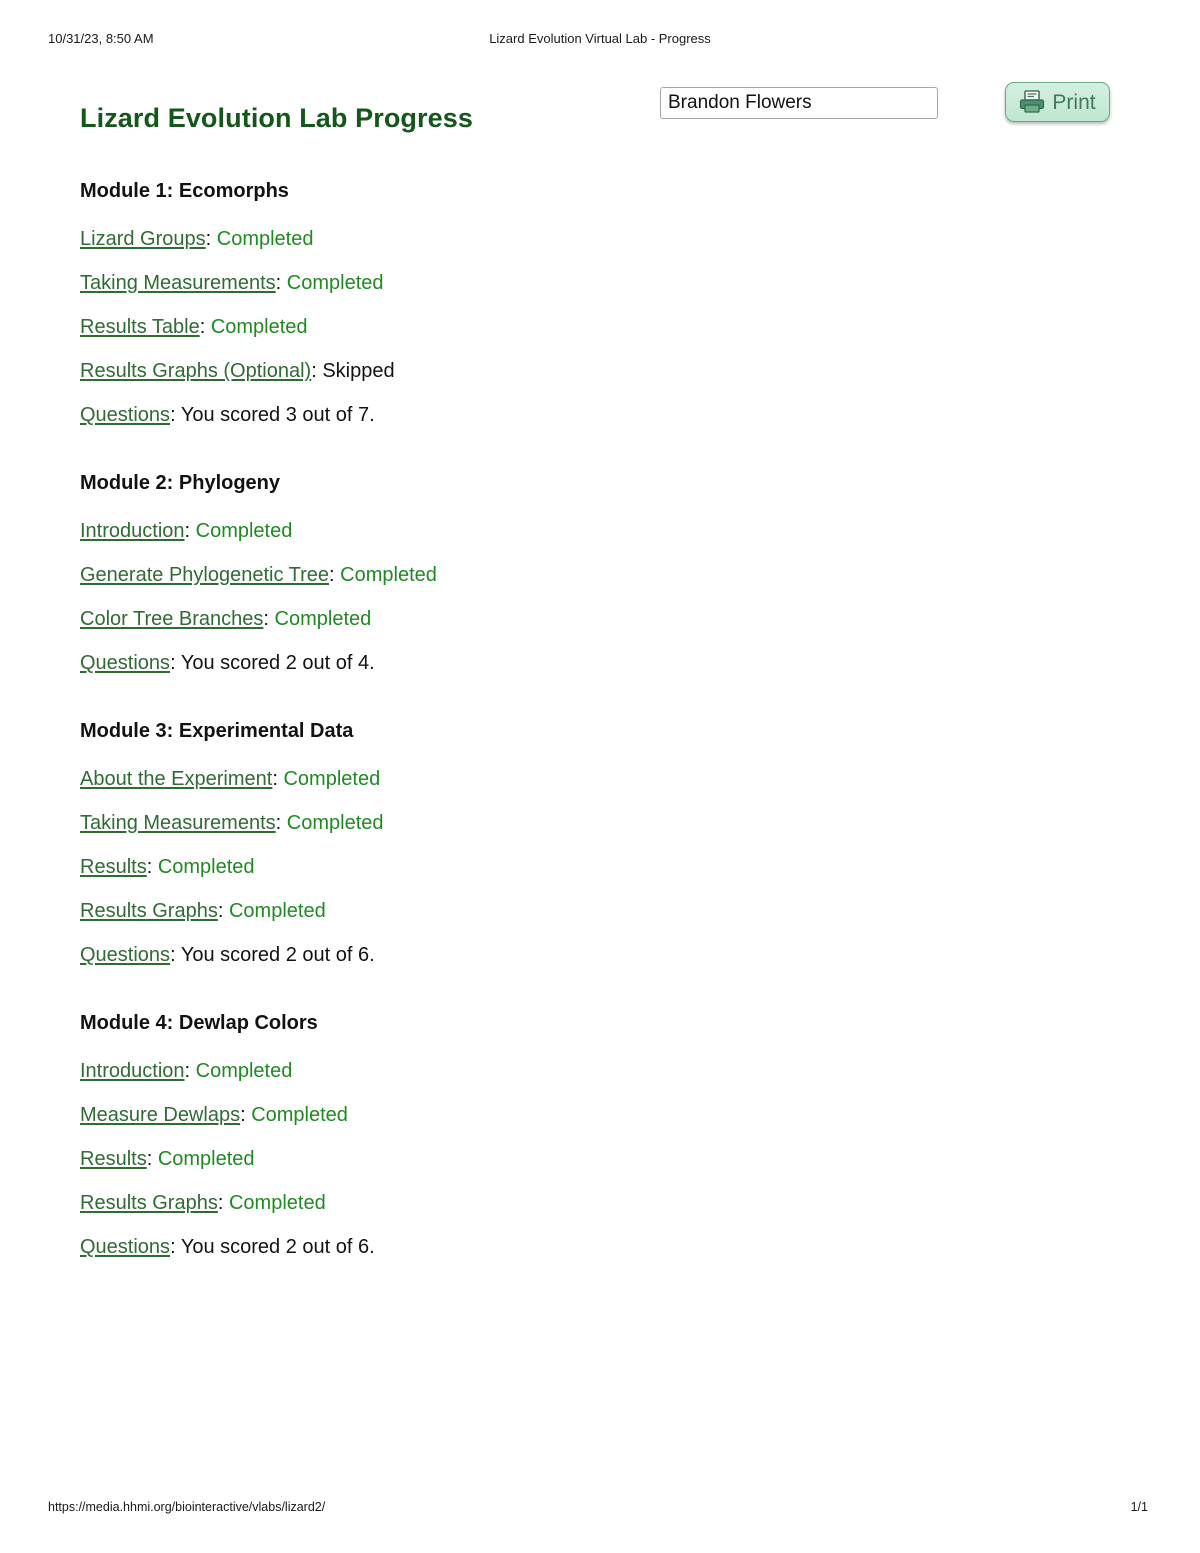 The height and width of the screenshot is (1553, 1200). Describe the element at coordinates (530, 327) in the screenshot. I see `module-item: Results Table: Completed` at that location.